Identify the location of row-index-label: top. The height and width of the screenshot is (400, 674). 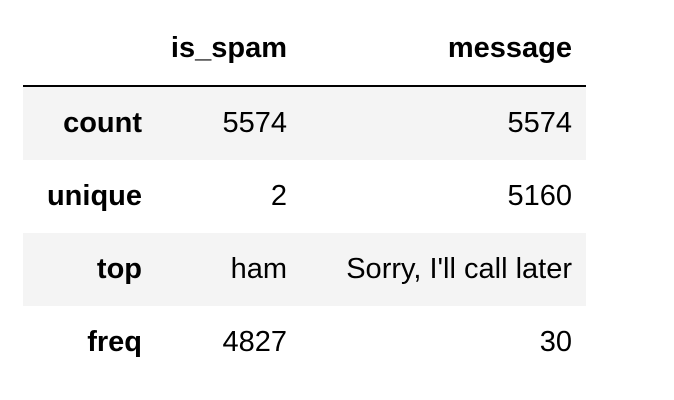
(119, 269).